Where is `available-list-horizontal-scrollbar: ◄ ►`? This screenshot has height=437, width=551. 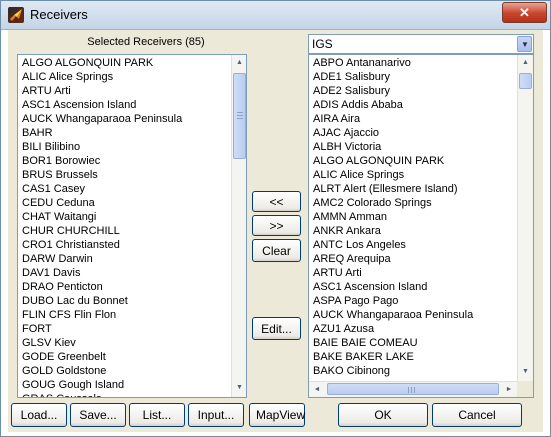 available-list-horizontal-scrollbar: ◄ ► is located at coordinates (413, 389).